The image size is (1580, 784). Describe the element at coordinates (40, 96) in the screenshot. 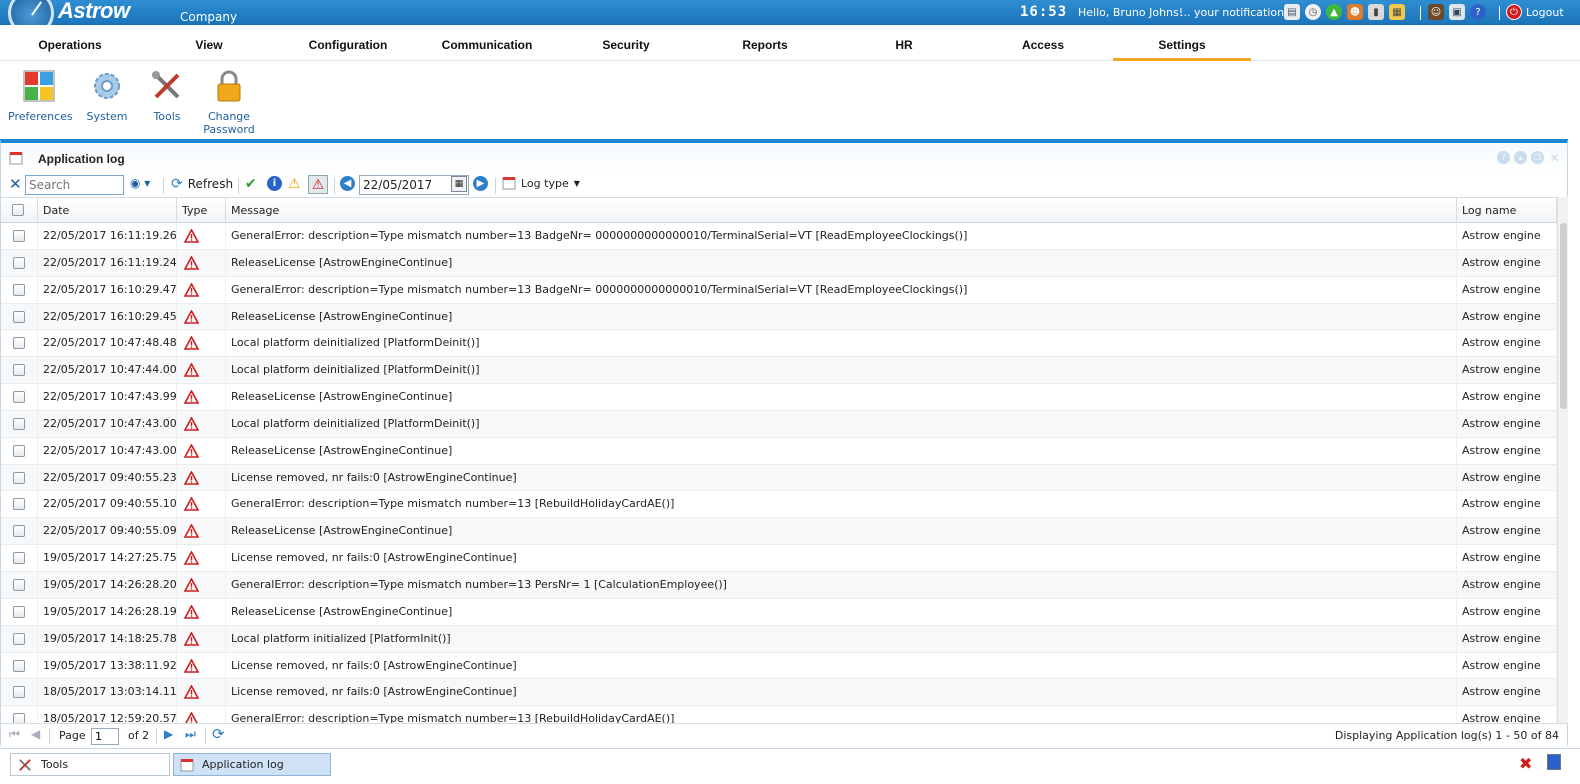

I see `preferences-button: Preferences` at that location.